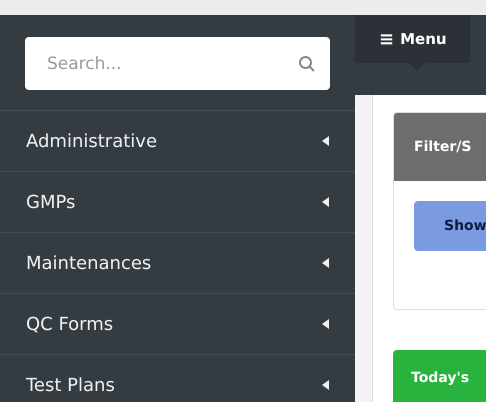 This screenshot has height=402, width=486. What do you see at coordinates (440, 147) in the screenshot?
I see `card-title: Filter/S` at bounding box center [440, 147].